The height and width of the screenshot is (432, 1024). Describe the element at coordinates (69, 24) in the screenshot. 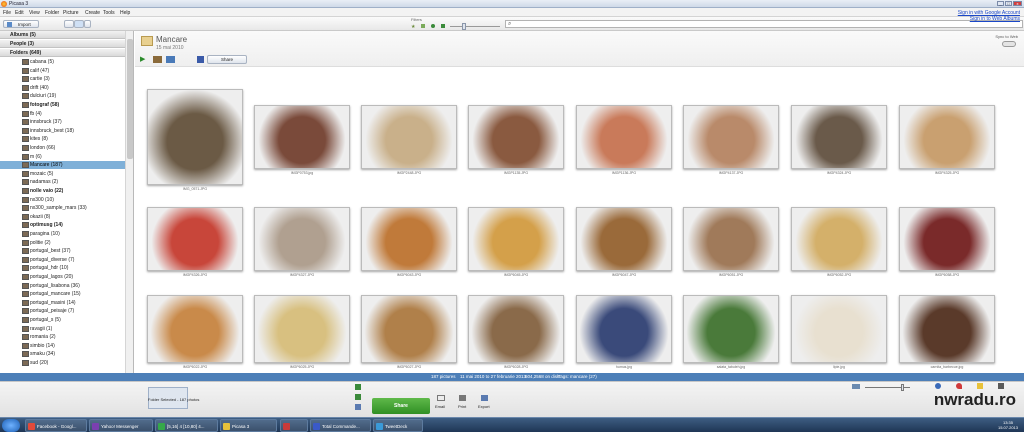

I see `list-view-button` at that location.